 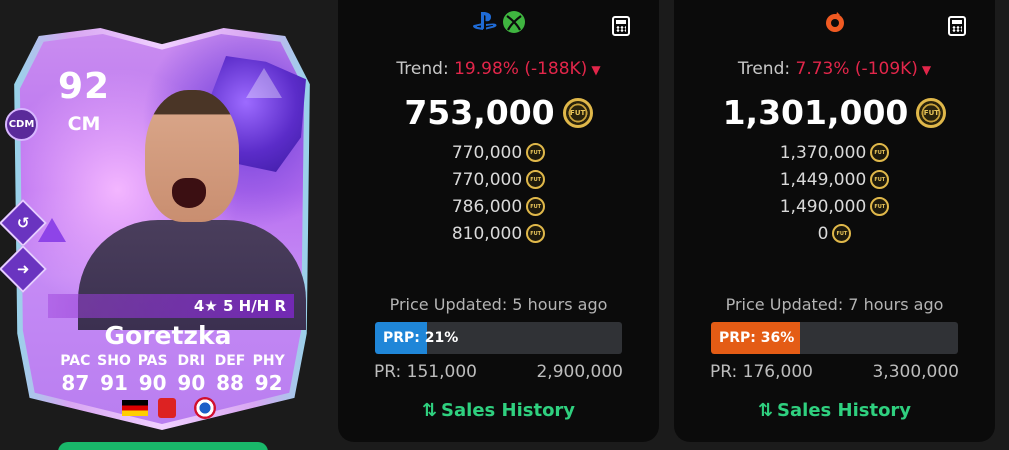 What do you see at coordinates (75, 374) in the screenshot?
I see `stat-pac: PAC 87` at bounding box center [75, 374].